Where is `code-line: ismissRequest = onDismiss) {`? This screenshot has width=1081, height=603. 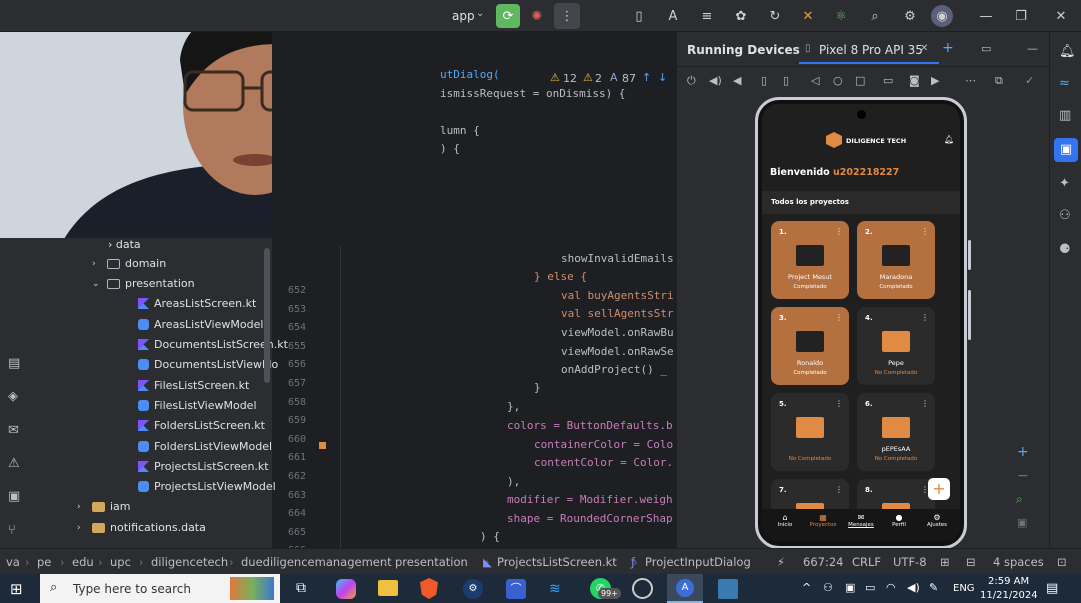 code-line: ismissRequest = onDismiss) { is located at coordinates (532, 93).